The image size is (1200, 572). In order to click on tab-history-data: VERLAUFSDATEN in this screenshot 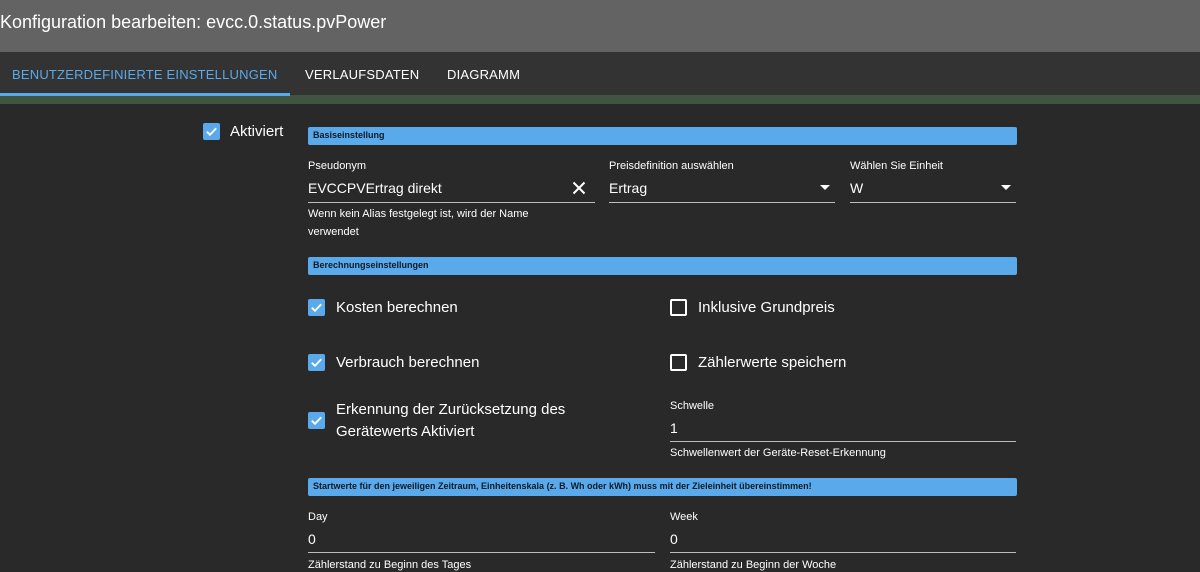, I will do `click(362, 74)`.